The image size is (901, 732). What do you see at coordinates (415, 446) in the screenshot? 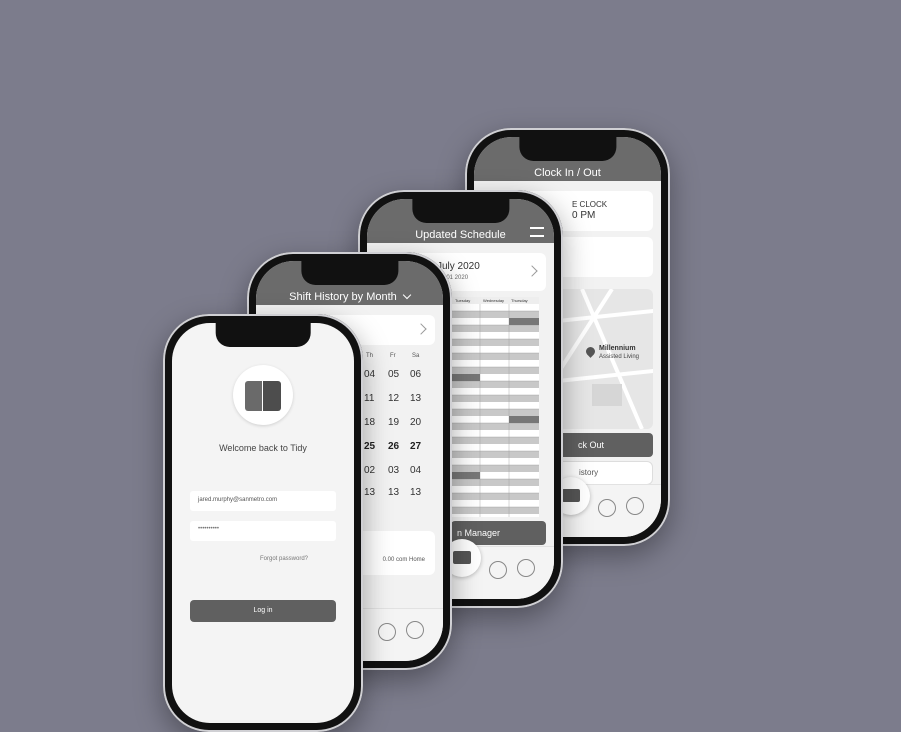
I see `calendar-day: 27` at bounding box center [415, 446].